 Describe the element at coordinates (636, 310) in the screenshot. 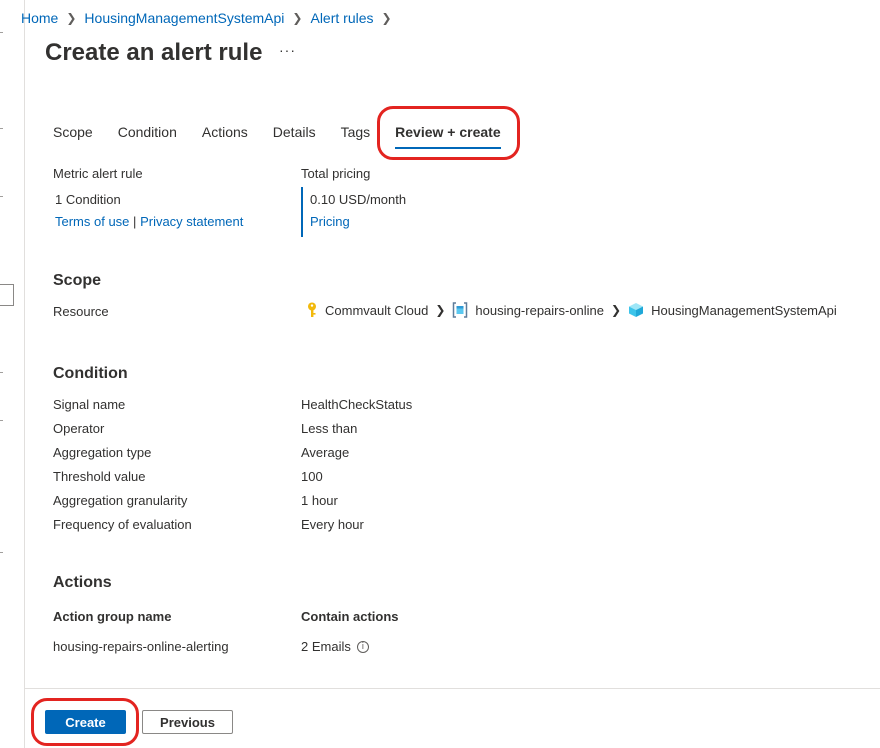

I see `app-insights-cube-icon` at that location.